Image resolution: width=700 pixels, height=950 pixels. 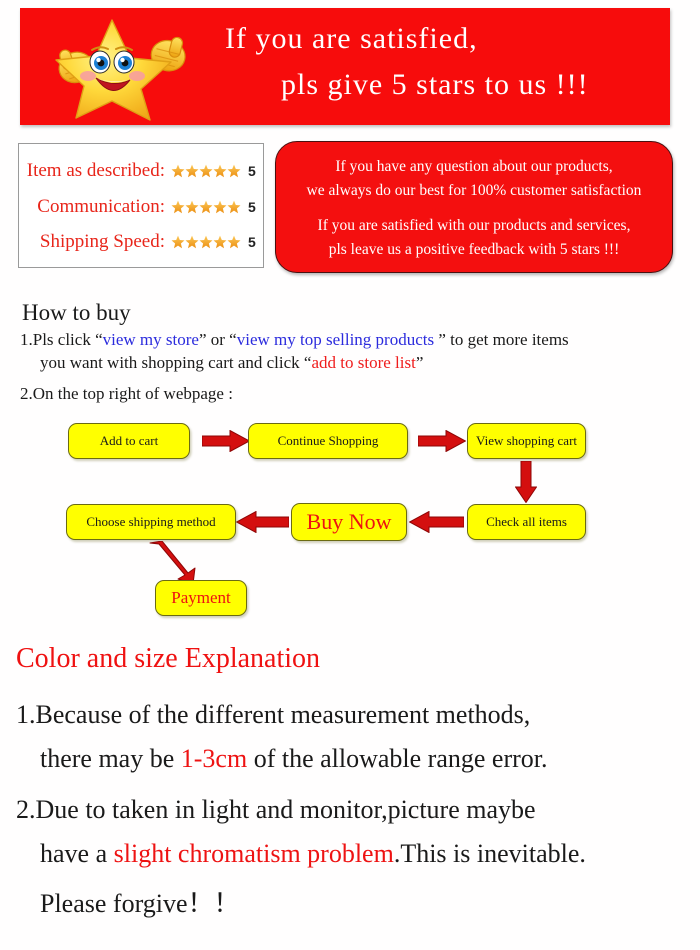 What do you see at coordinates (489, 853) in the screenshot?
I see `exp2-post: .This is inevitable.` at bounding box center [489, 853].